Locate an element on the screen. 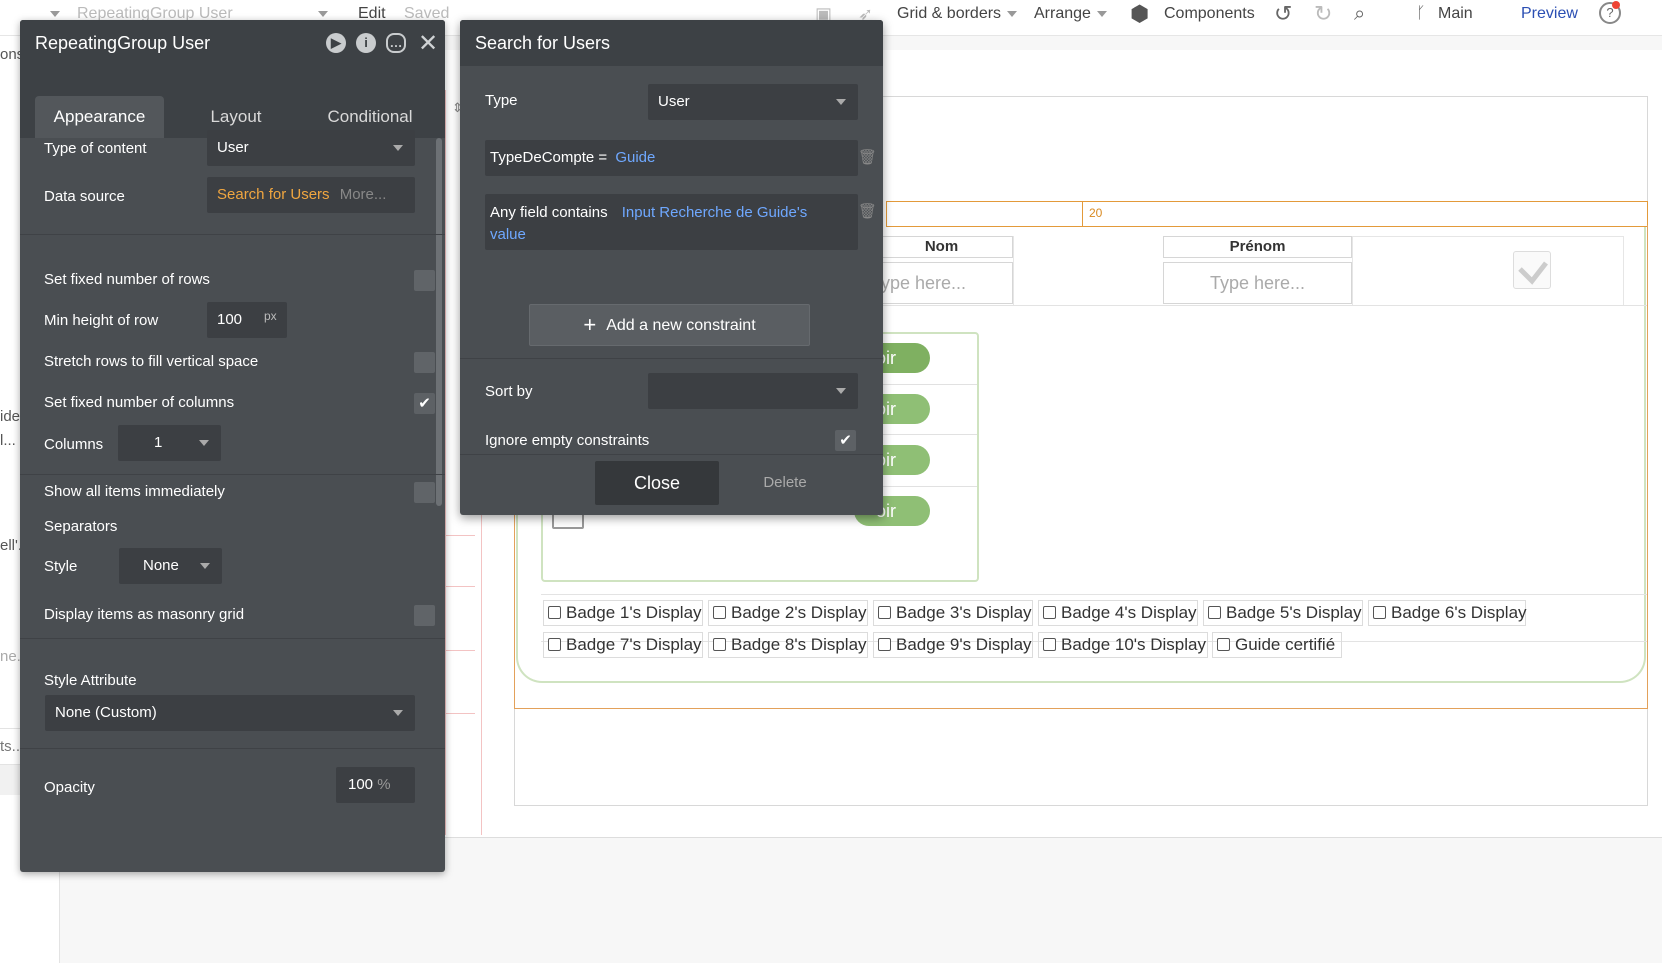 The image size is (1662, 963). type-of-content-label: Type of content is located at coordinates (95, 148).